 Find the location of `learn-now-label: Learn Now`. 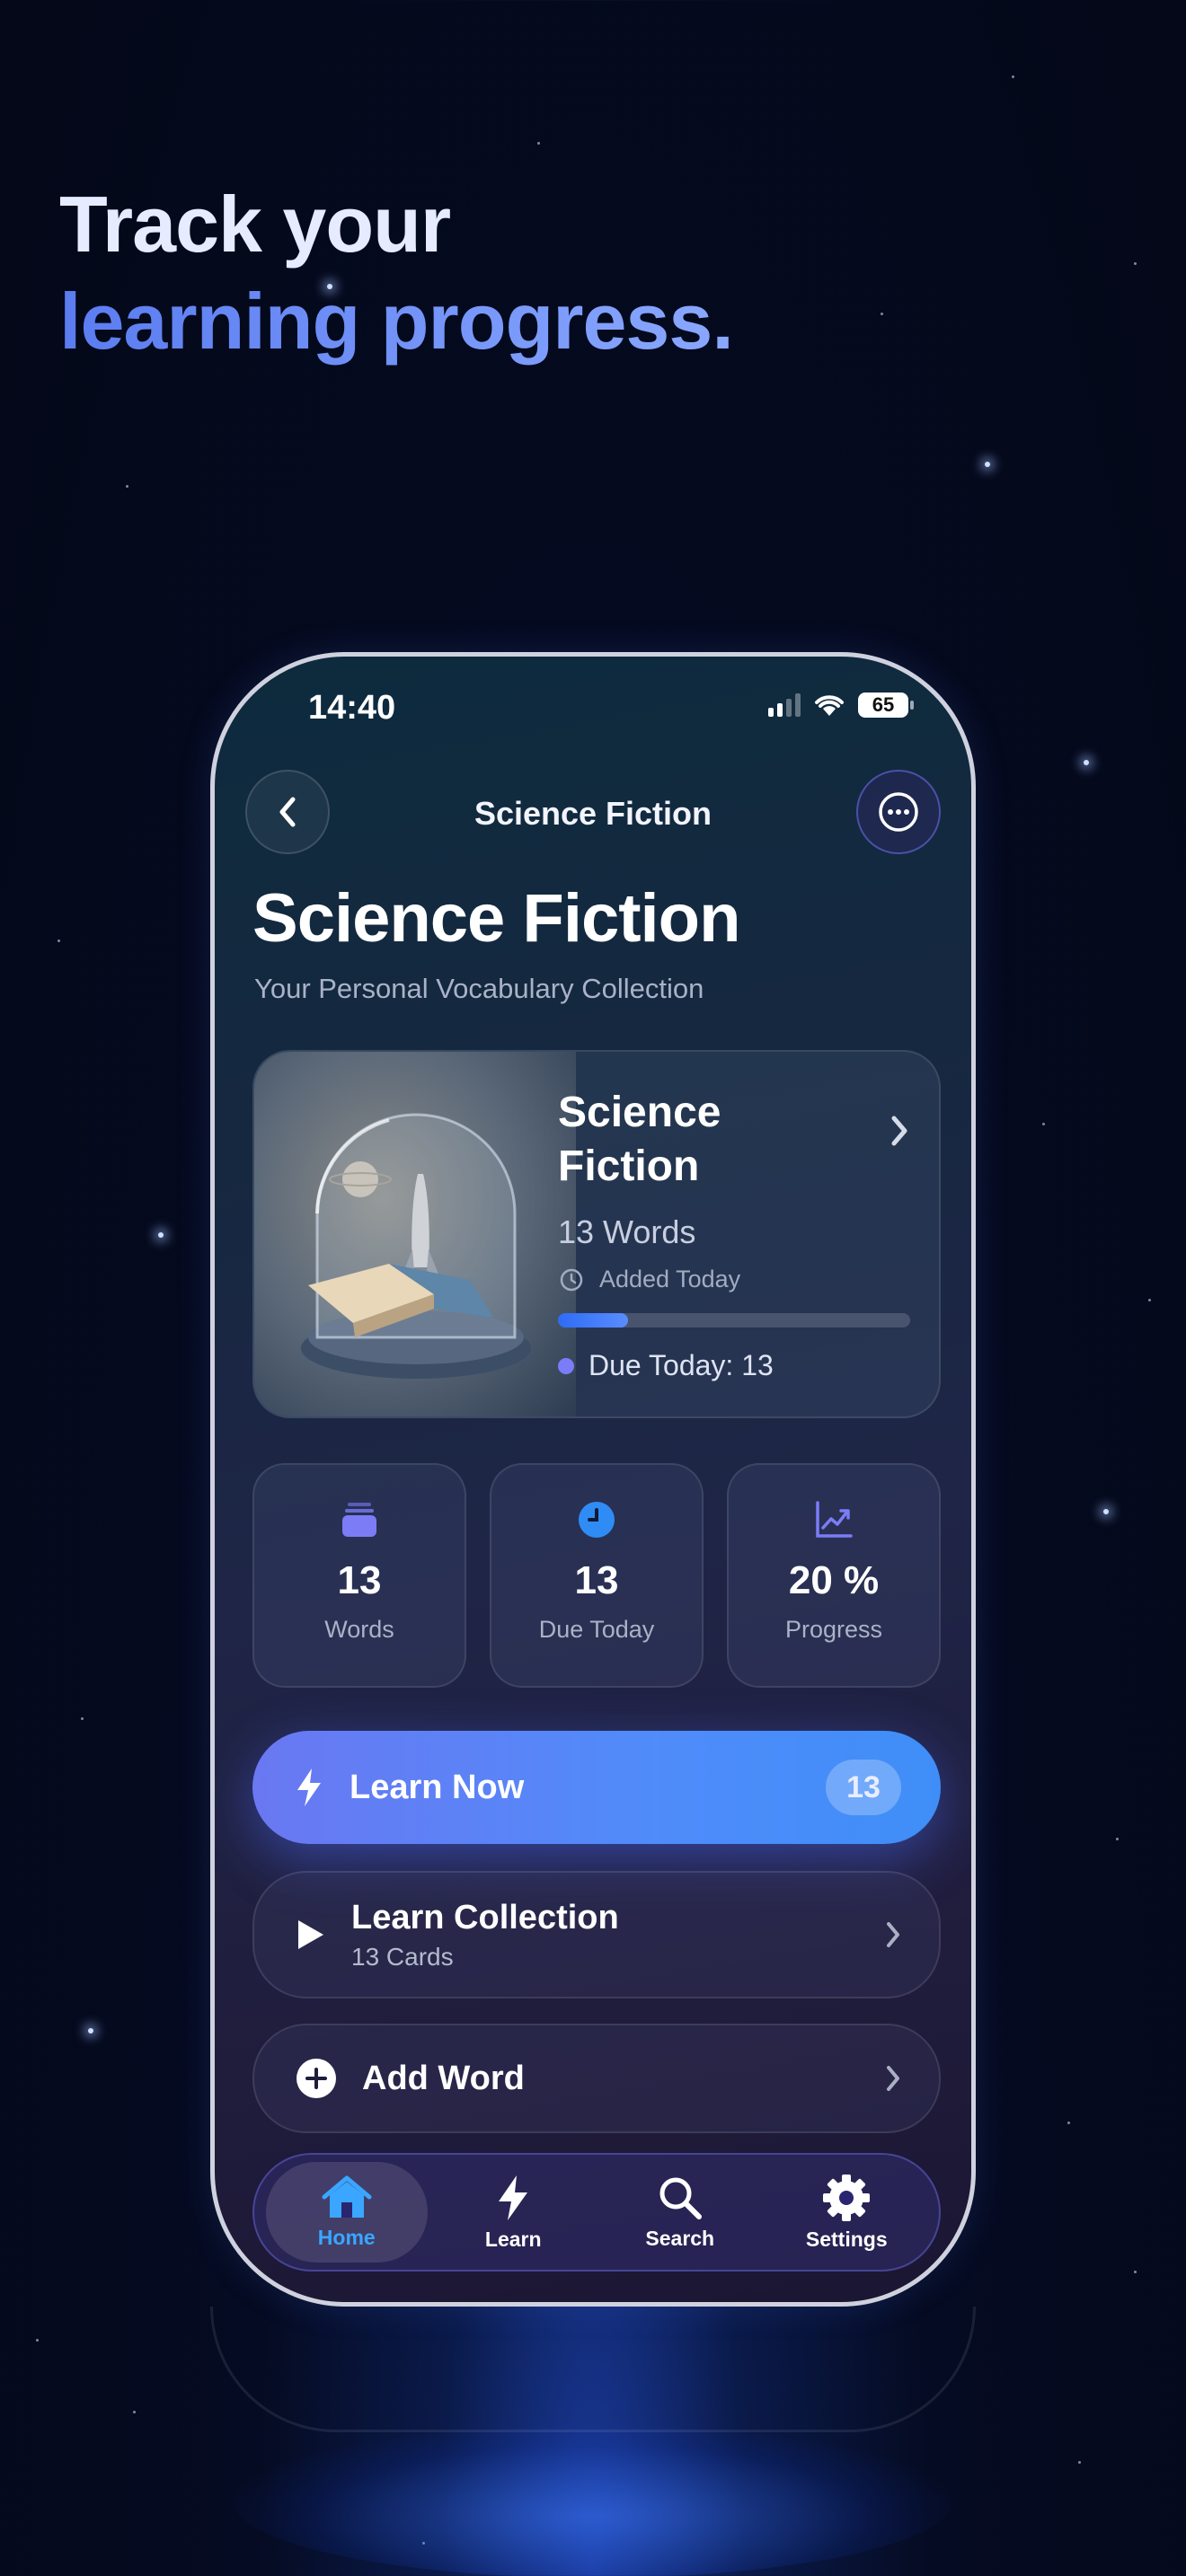

learn-now-label: Learn Now is located at coordinates (437, 1787).